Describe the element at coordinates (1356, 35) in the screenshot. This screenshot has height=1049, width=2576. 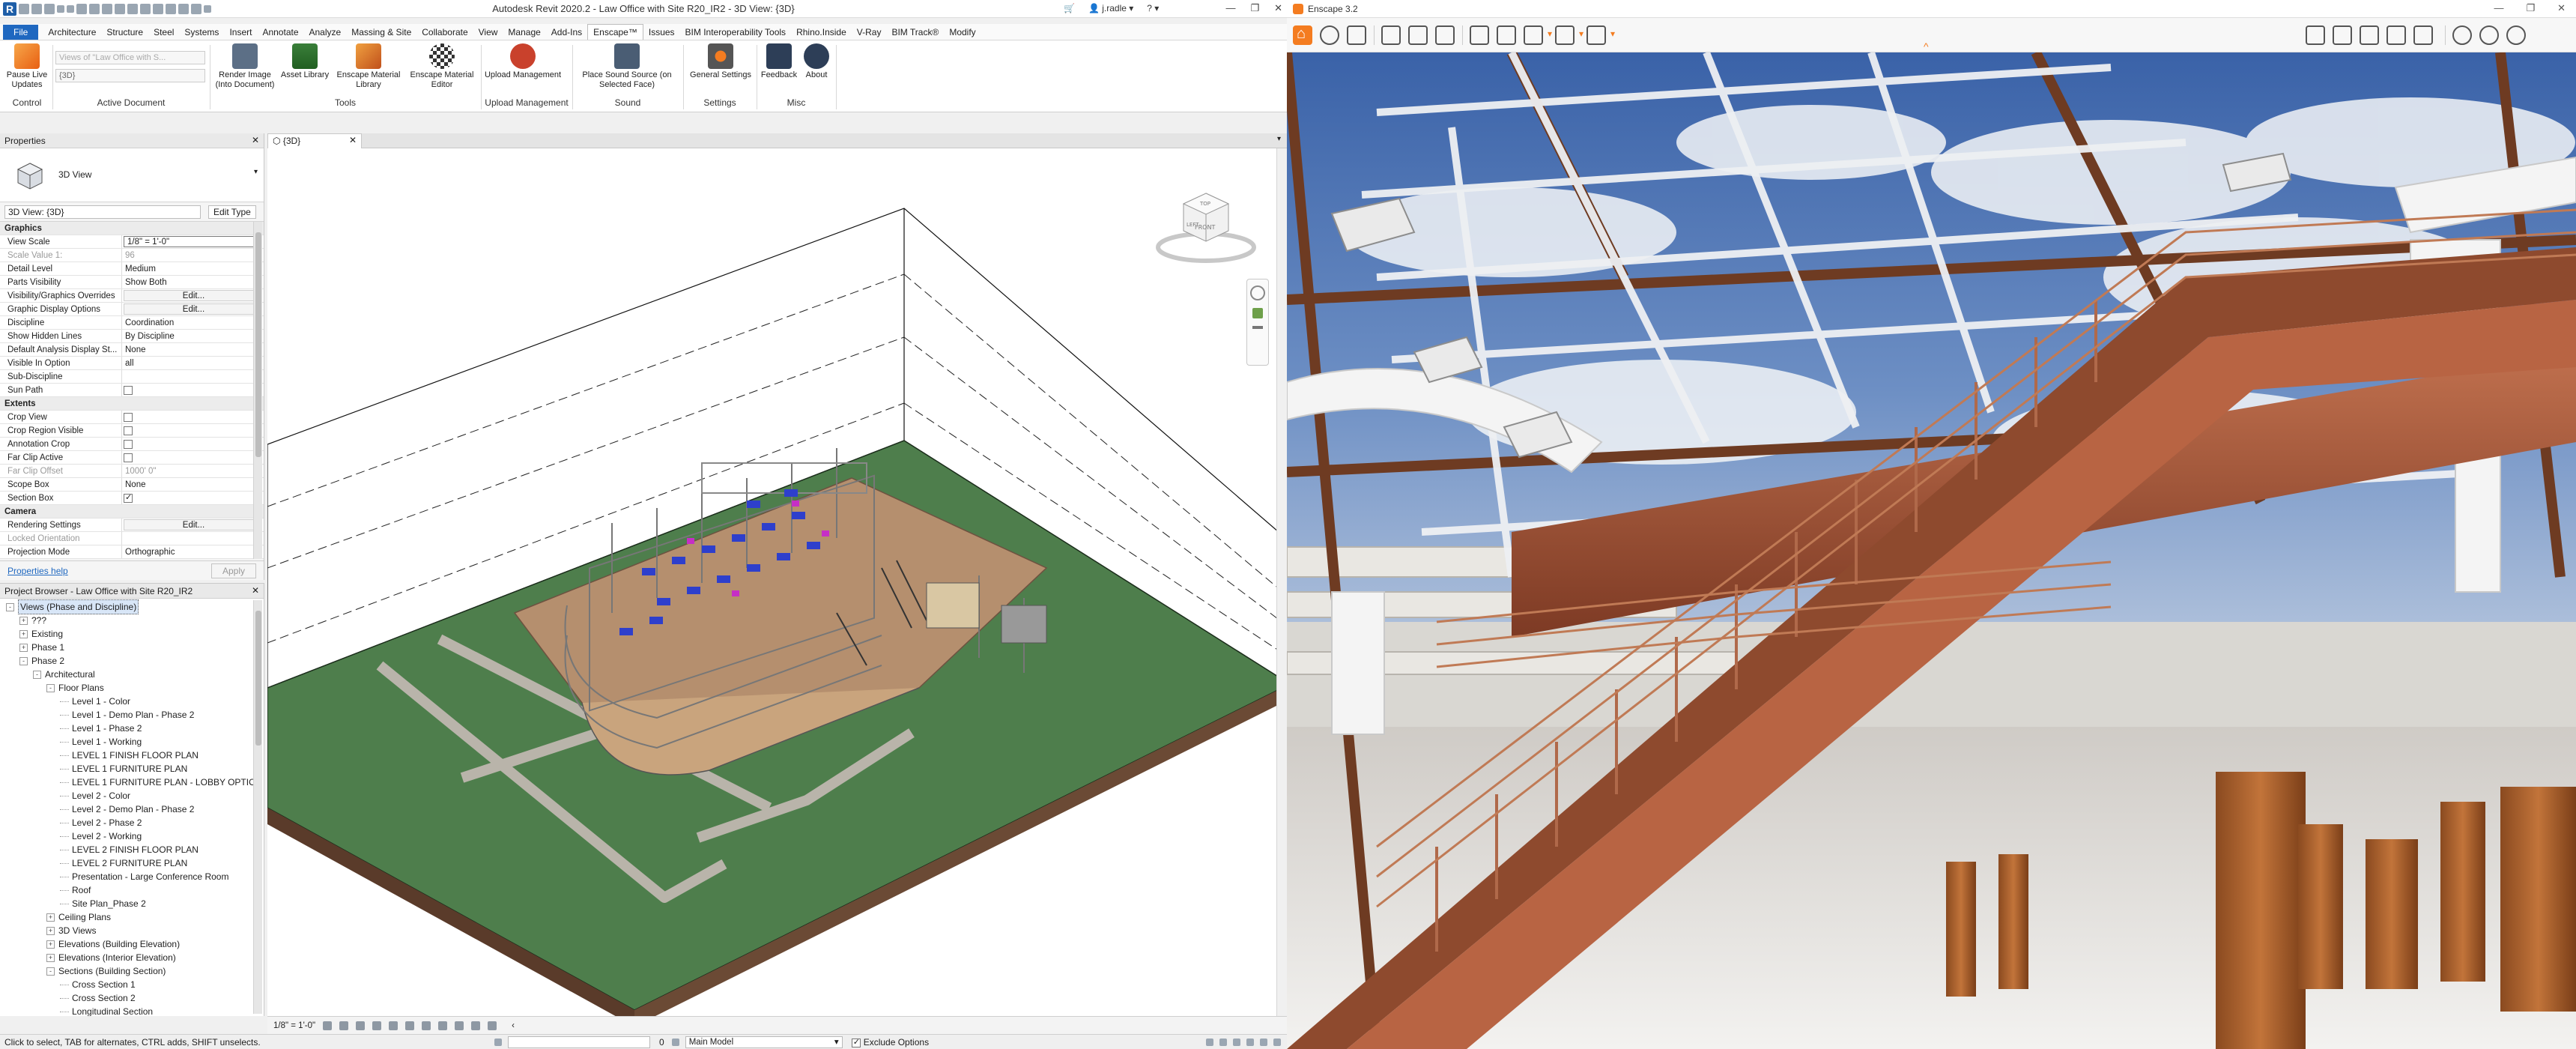
I see `bim-mode-icon` at that location.